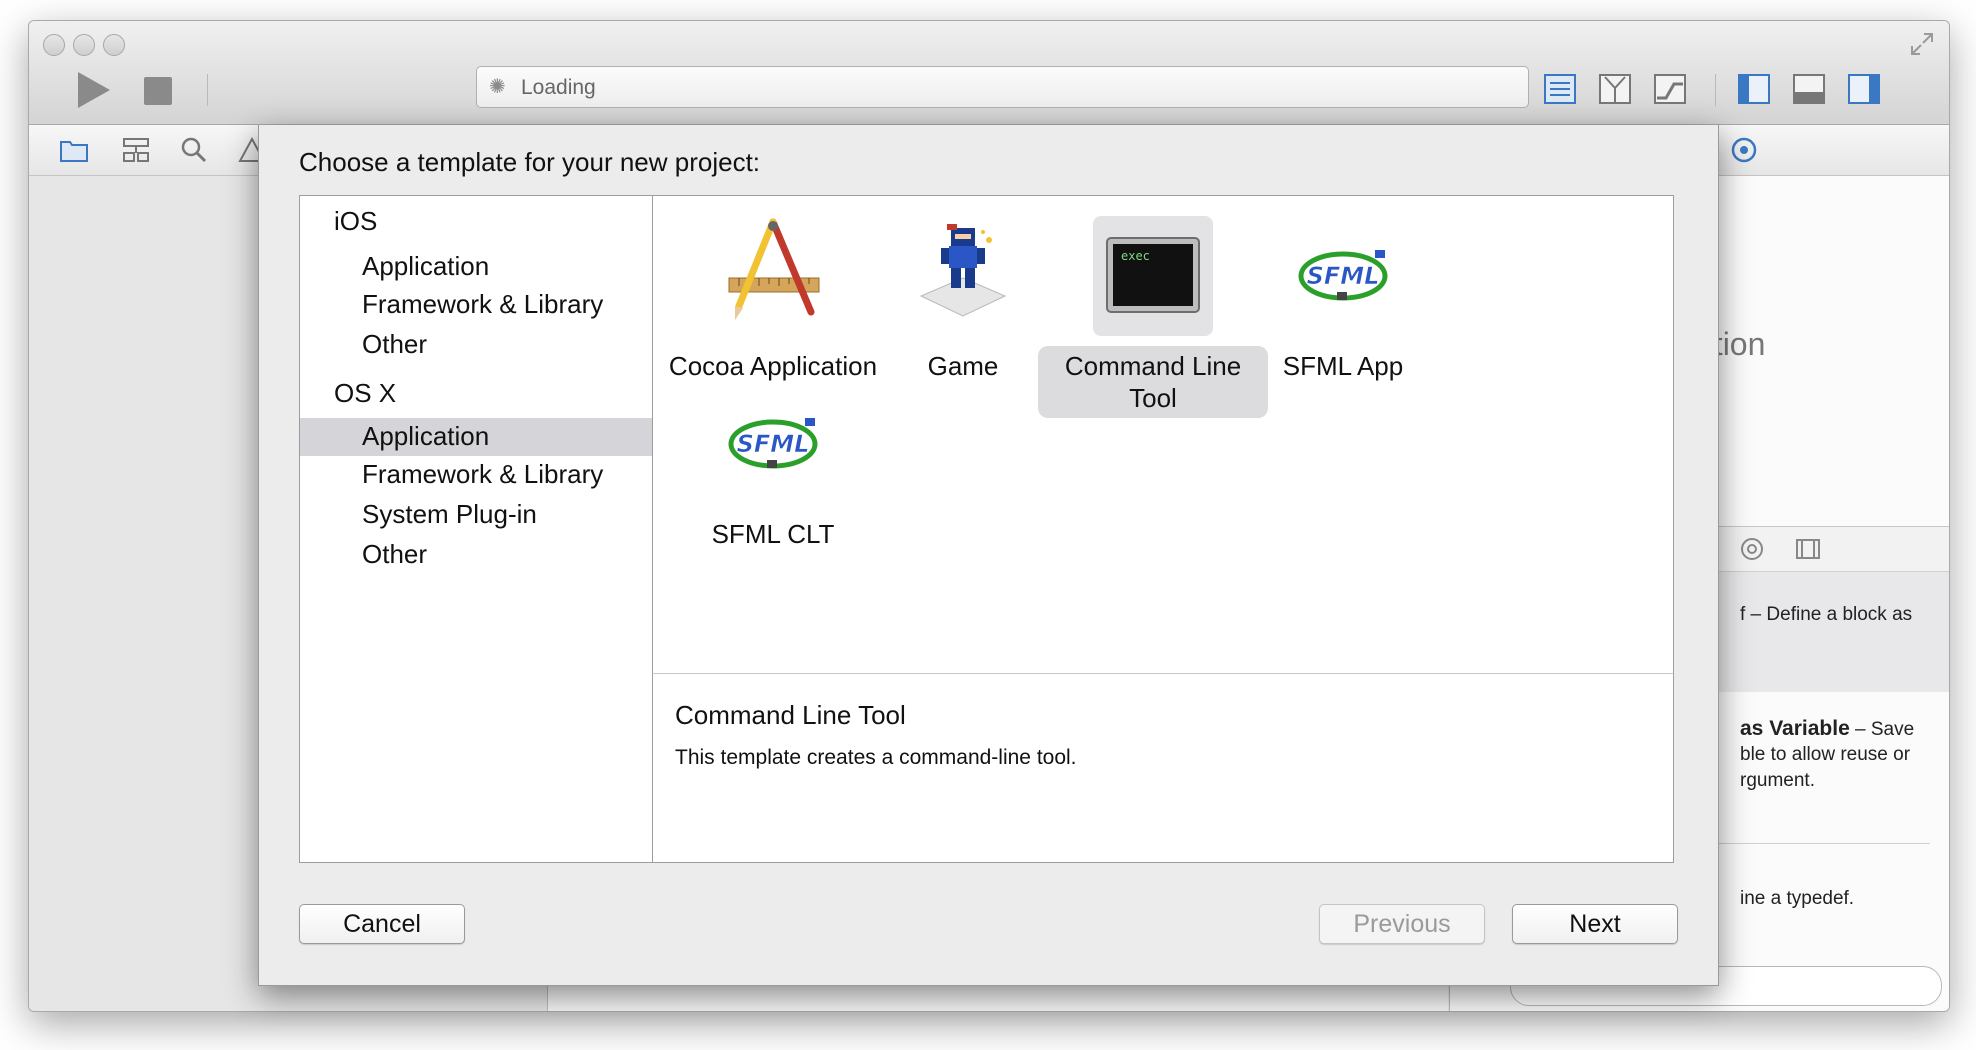 The width and height of the screenshot is (1976, 1050). What do you see at coordinates (1797, 898) in the screenshot?
I see `snippet-description: ine a typedef.` at bounding box center [1797, 898].